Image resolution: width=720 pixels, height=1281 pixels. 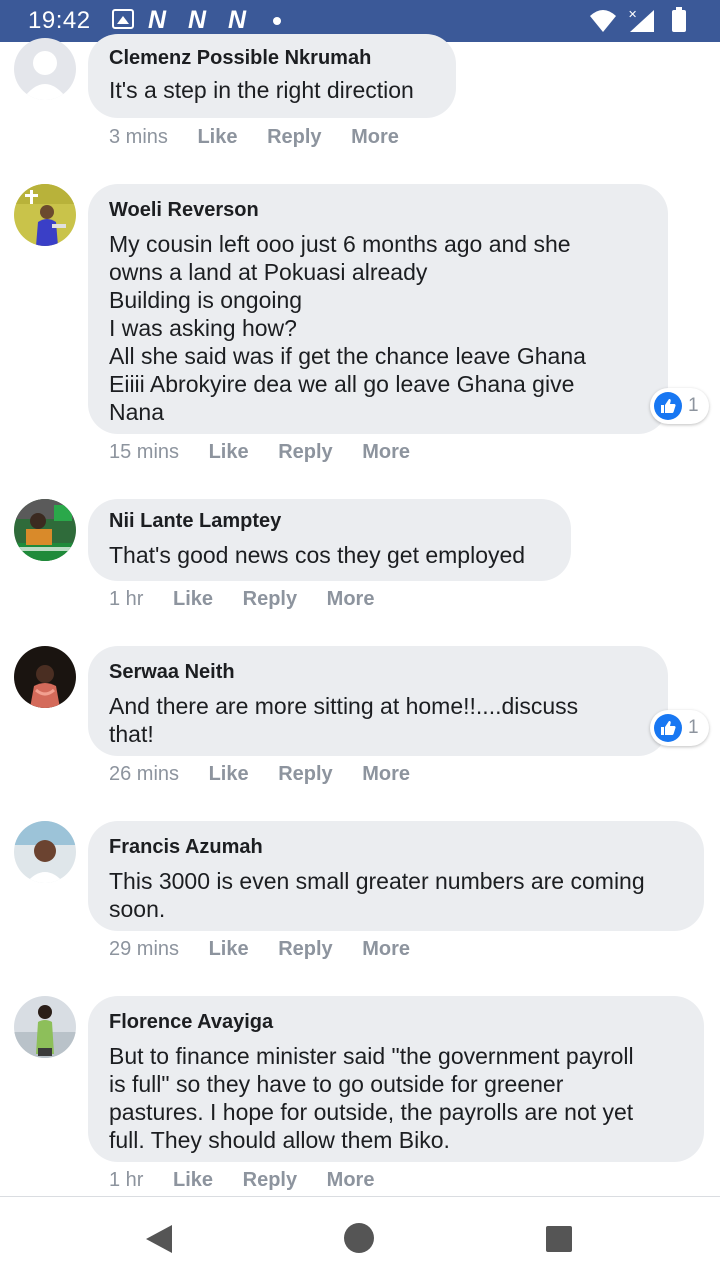 I want to click on comment-time: 26 mins, so click(x=144, y=774).